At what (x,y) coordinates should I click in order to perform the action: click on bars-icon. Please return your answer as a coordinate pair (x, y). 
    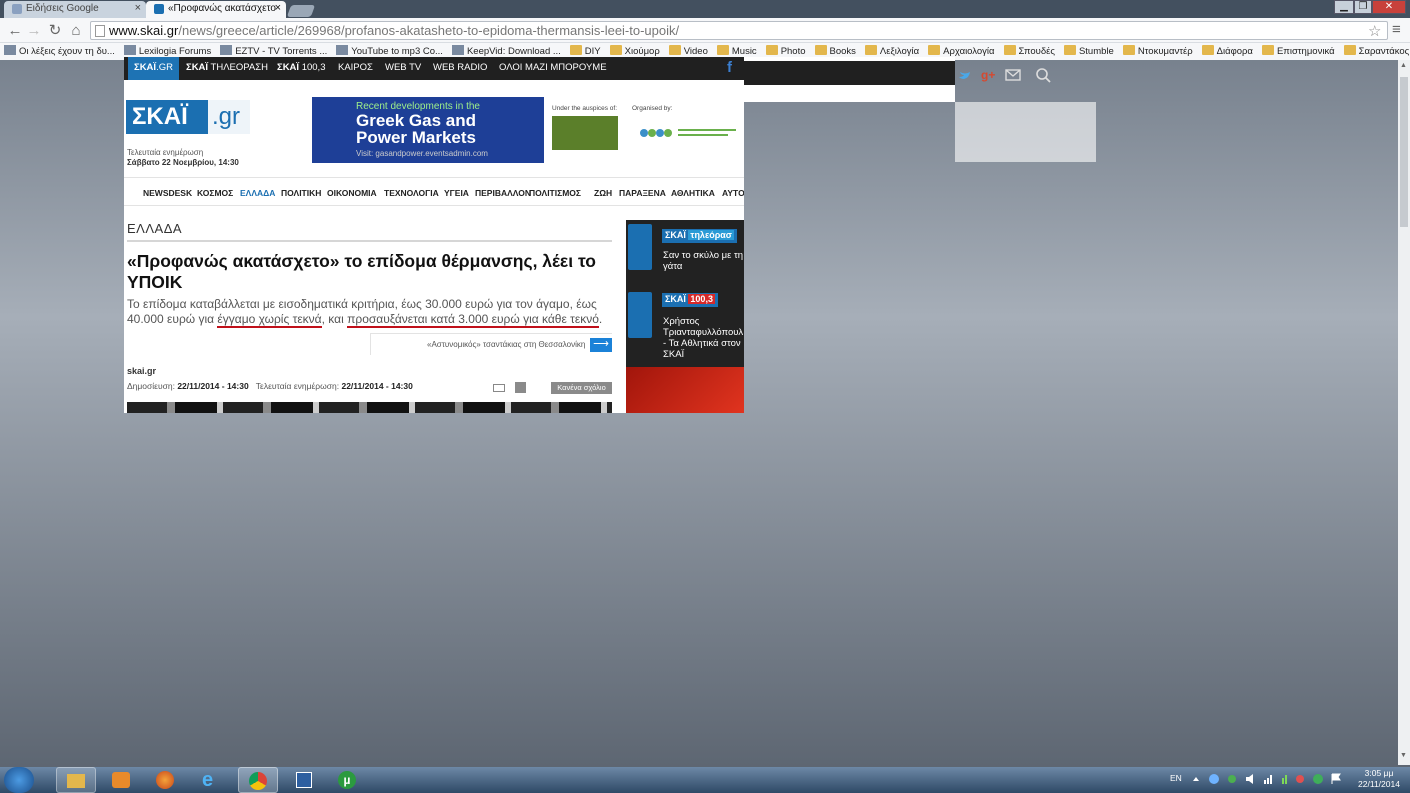
    Looking at the image, I should click on (1283, 781).